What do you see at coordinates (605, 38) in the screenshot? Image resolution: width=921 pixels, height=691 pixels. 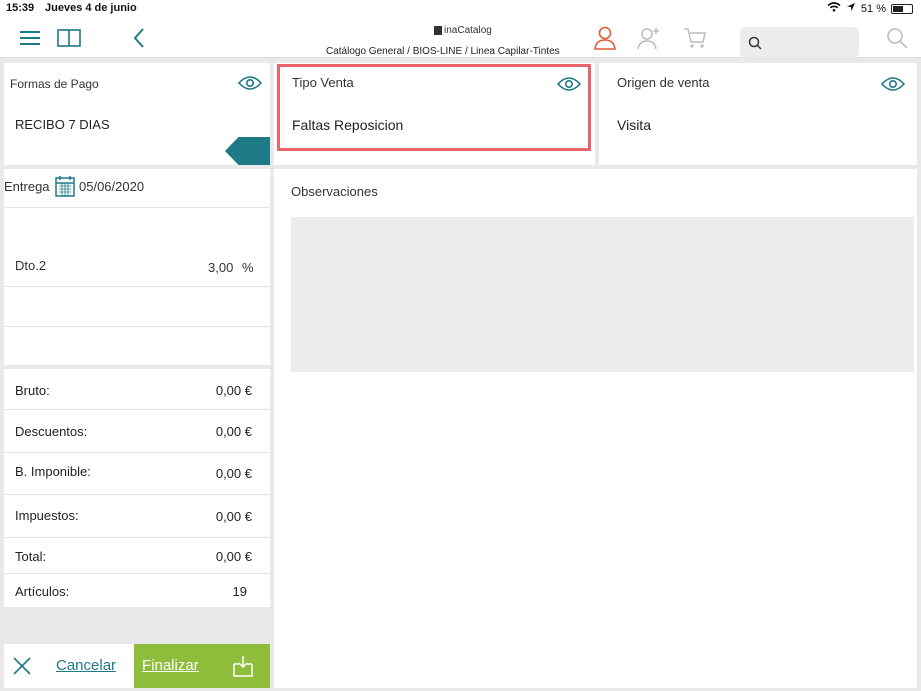 I see `user-icon` at bounding box center [605, 38].